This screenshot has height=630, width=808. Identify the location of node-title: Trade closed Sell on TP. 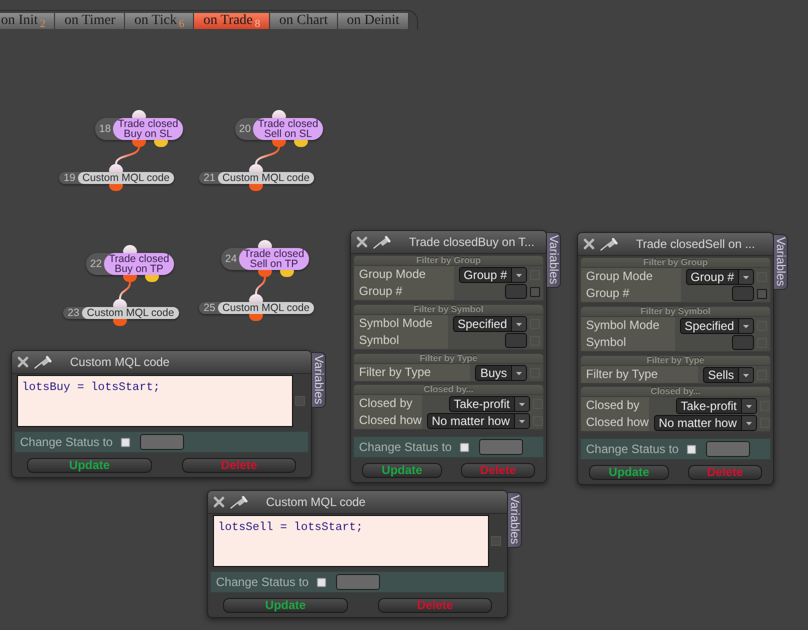
(274, 259).